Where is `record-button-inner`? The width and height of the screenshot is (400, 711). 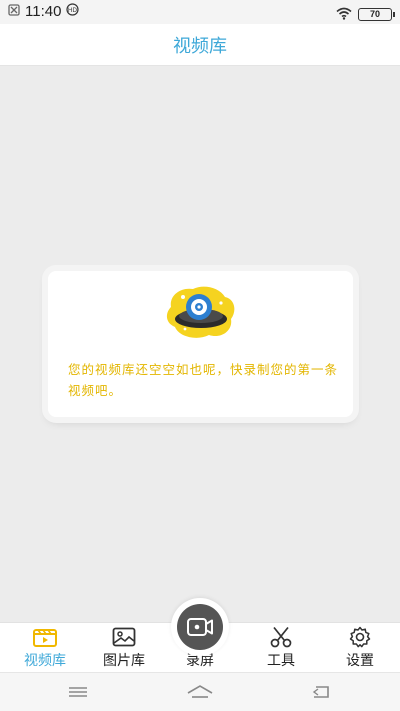
record-button-inner is located at coordinates (200, 627).